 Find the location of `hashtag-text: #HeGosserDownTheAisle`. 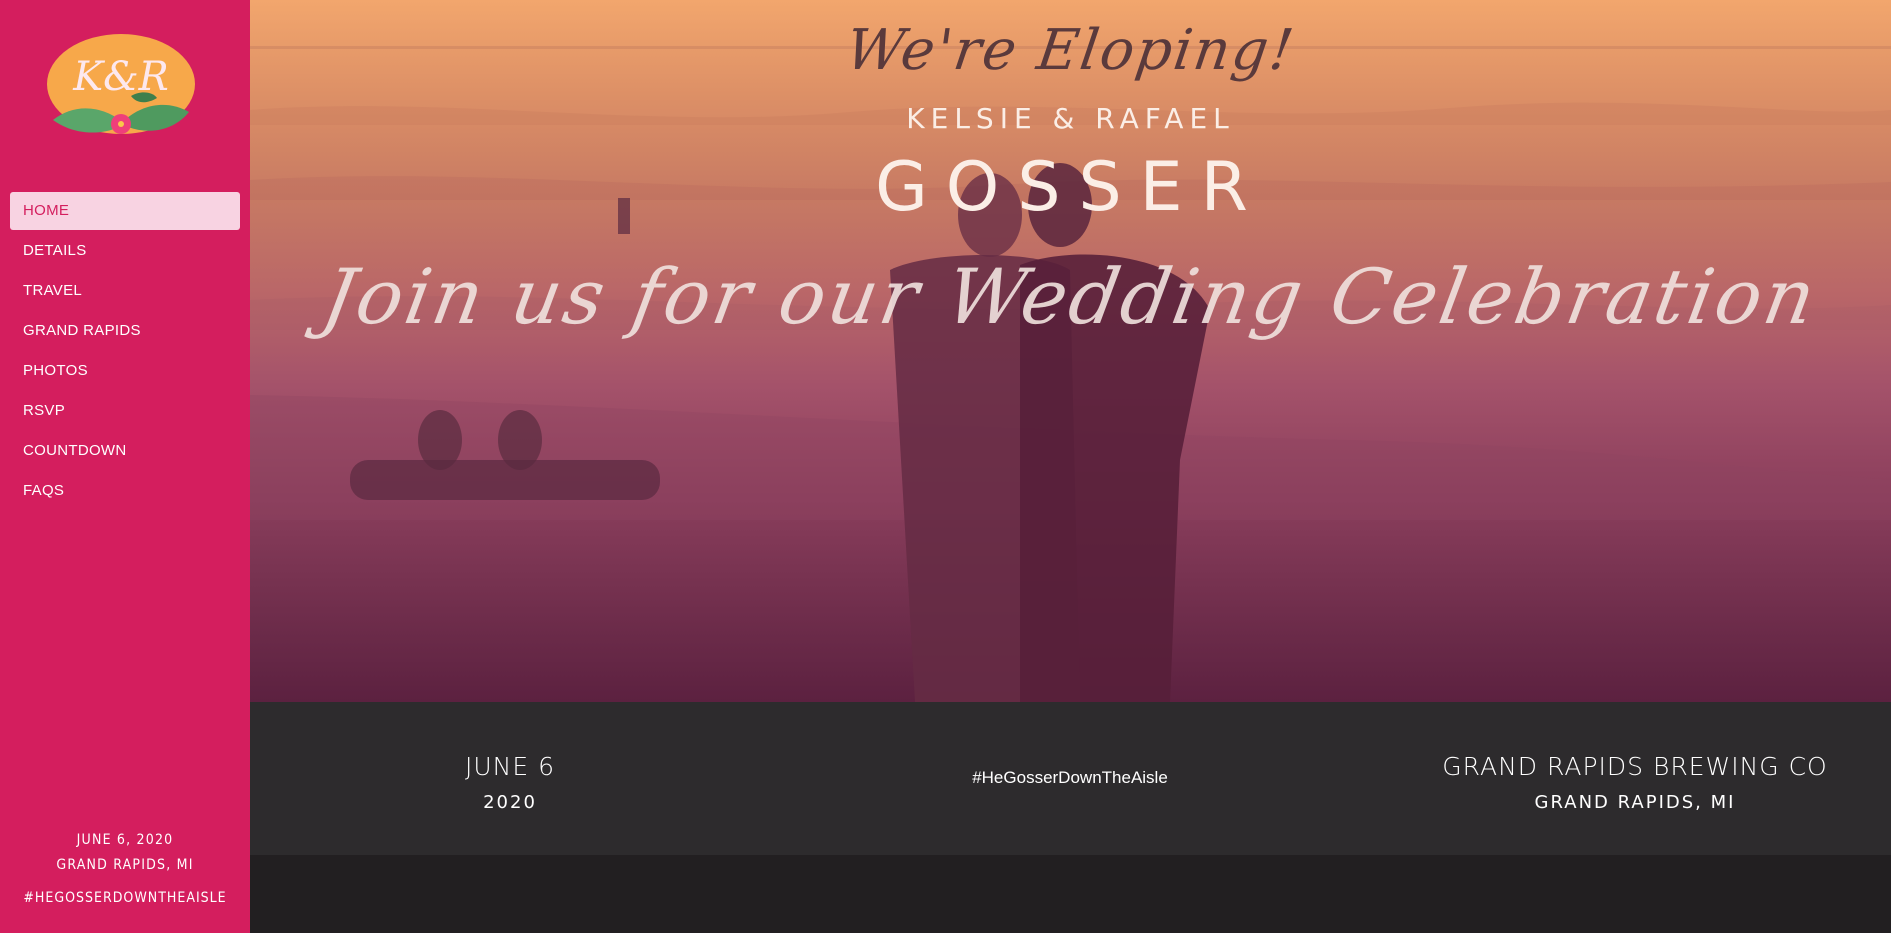

hashtag-text: #HeGosserDownTheAisle is located at coordinates (1070, 777).